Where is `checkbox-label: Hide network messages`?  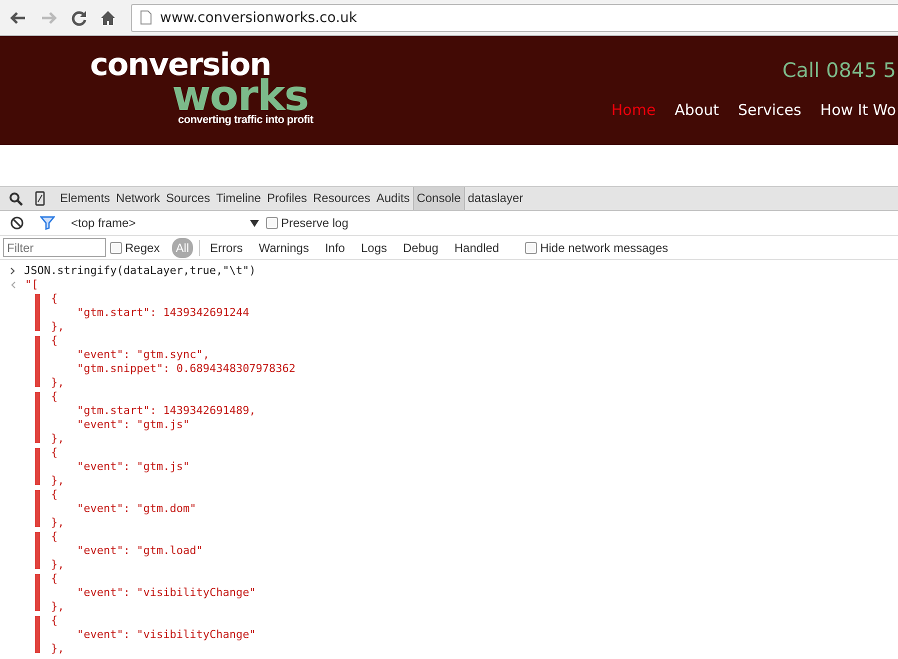
checkbox-label: Hide network messages is located at coordinates (604, 247).